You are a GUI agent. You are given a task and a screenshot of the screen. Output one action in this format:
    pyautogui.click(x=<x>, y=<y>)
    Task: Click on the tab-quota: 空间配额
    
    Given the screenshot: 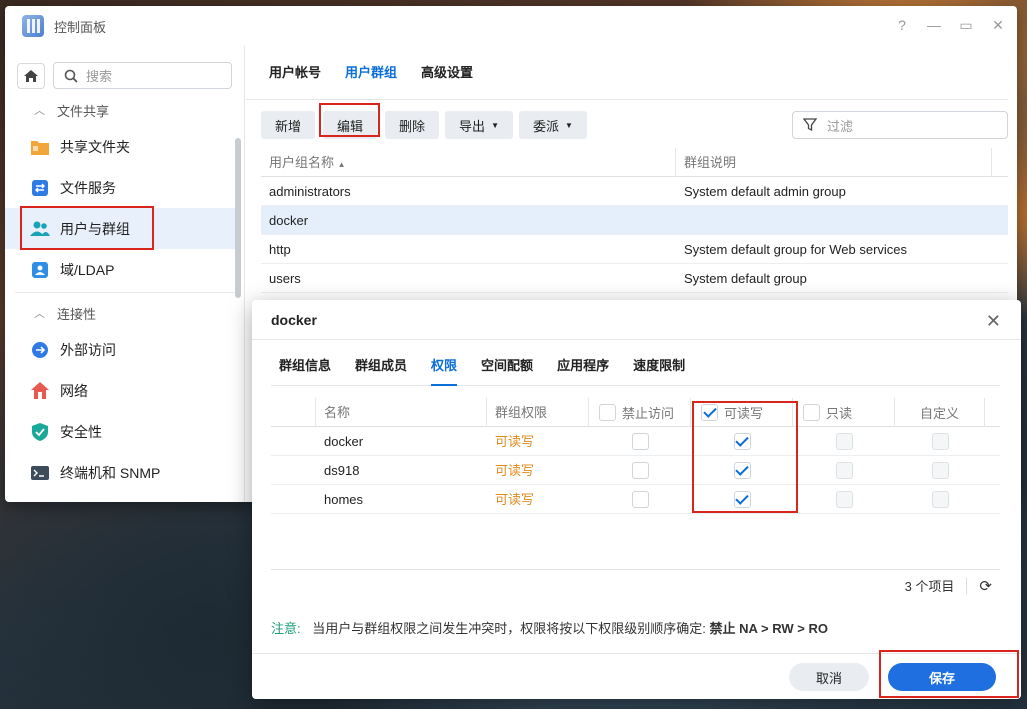 What is the action you would take?
    pyautogui.click(x=507, y=363)
    